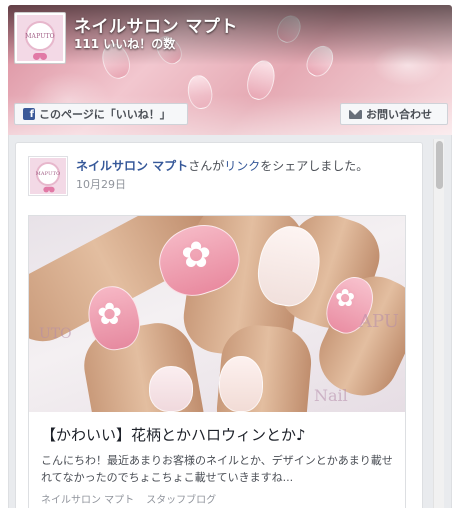  I want to click on contact-button-label: お問い合わせ, so click(399, 114).